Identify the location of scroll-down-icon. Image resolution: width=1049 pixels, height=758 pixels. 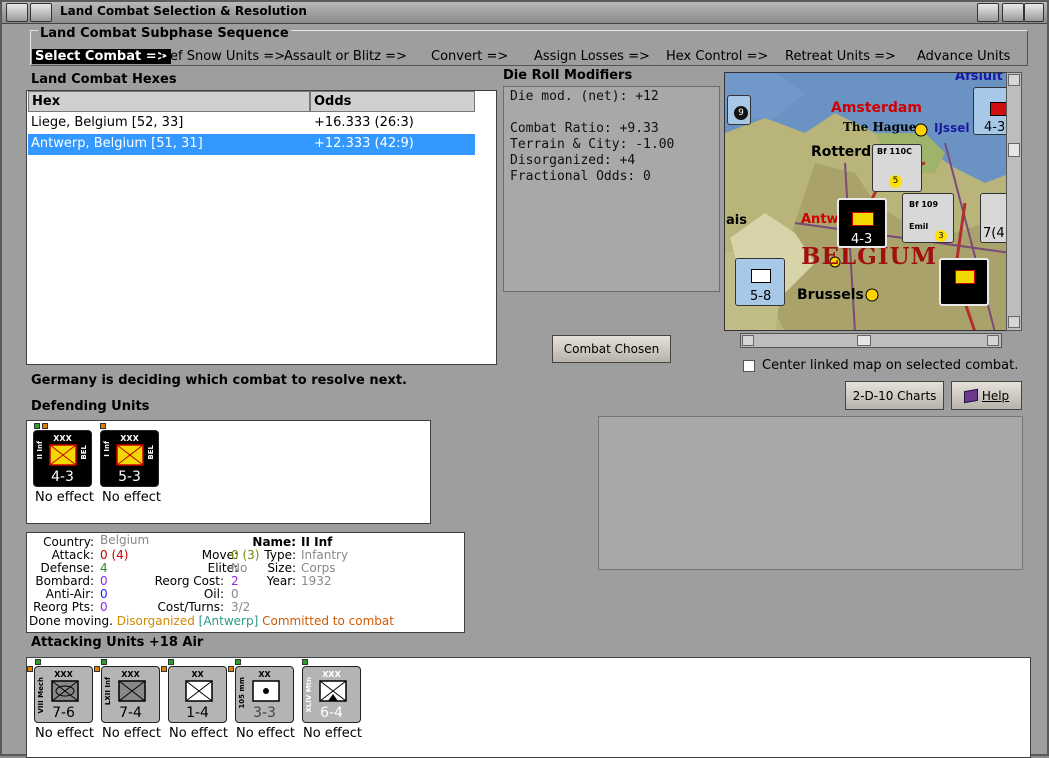
(1014, 322).